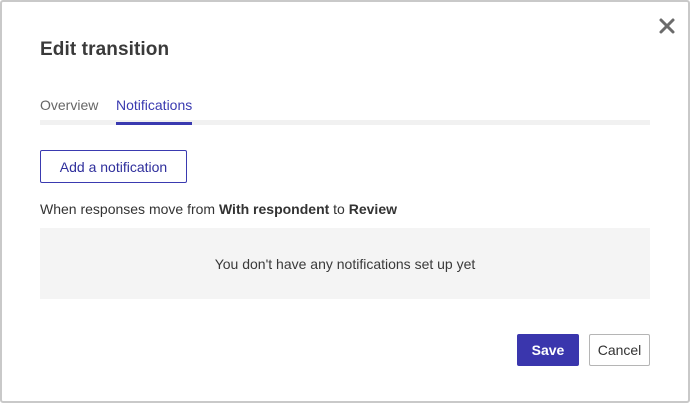 Image resolution: width=690 pixels, height=403 pixels. I want to click on to-state: Review, so click(372, 209).